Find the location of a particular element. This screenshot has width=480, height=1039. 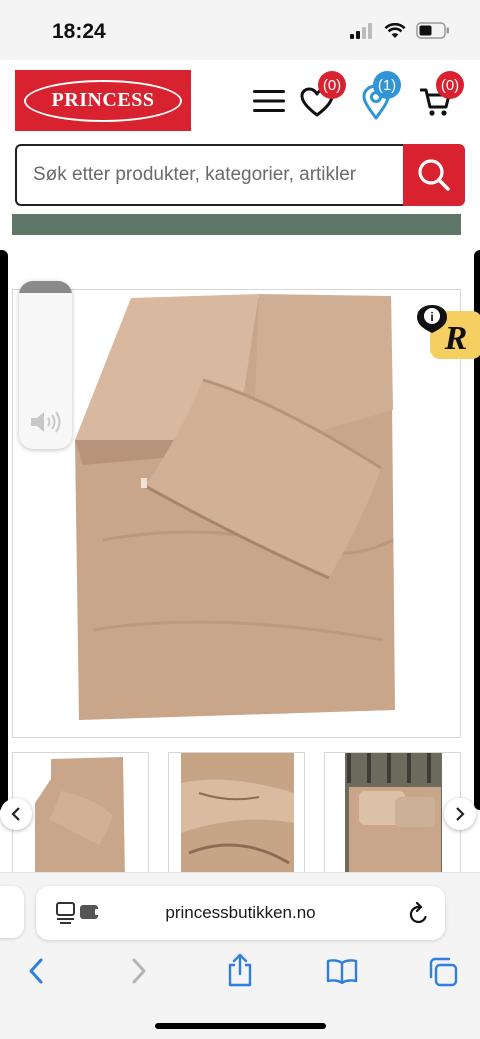

speaker-icon is located at coordinates (46, 422).